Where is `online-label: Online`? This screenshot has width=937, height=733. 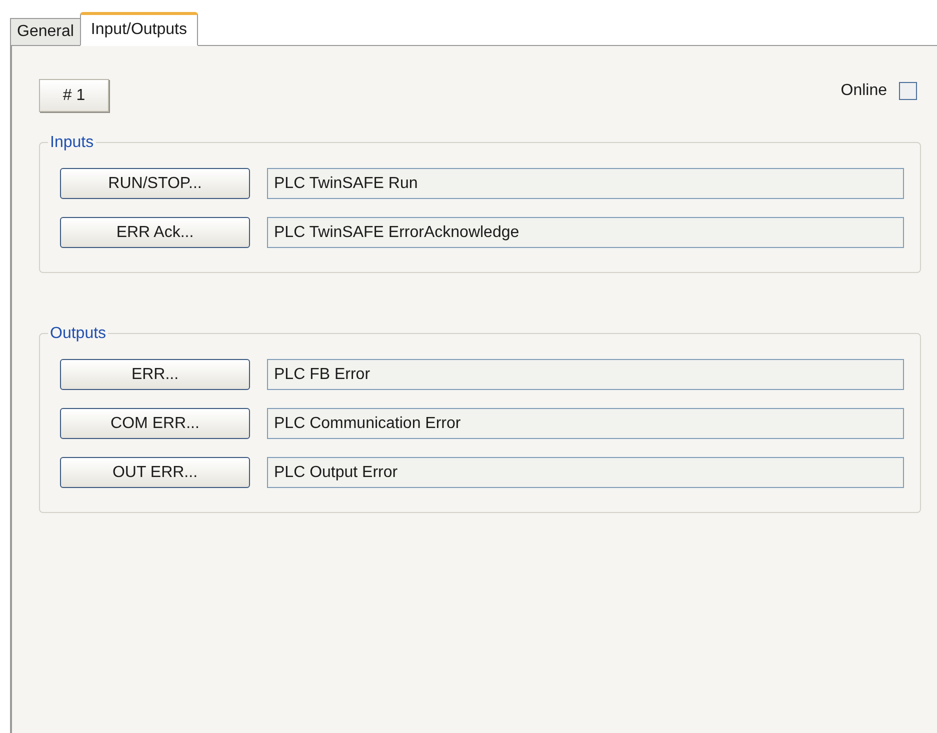 online-label: Online is located at coordinates (863, 91).